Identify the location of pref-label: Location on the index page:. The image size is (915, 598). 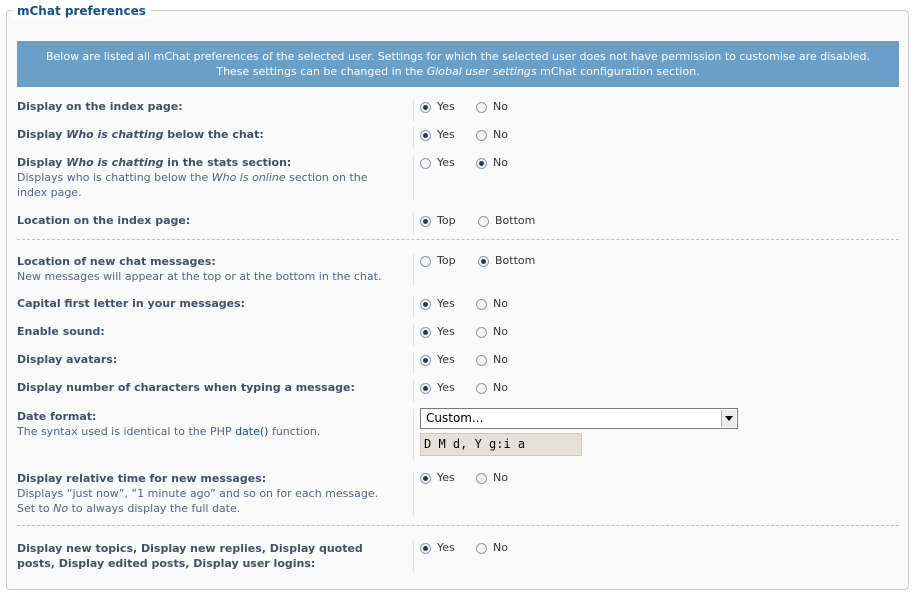
(104, 220).